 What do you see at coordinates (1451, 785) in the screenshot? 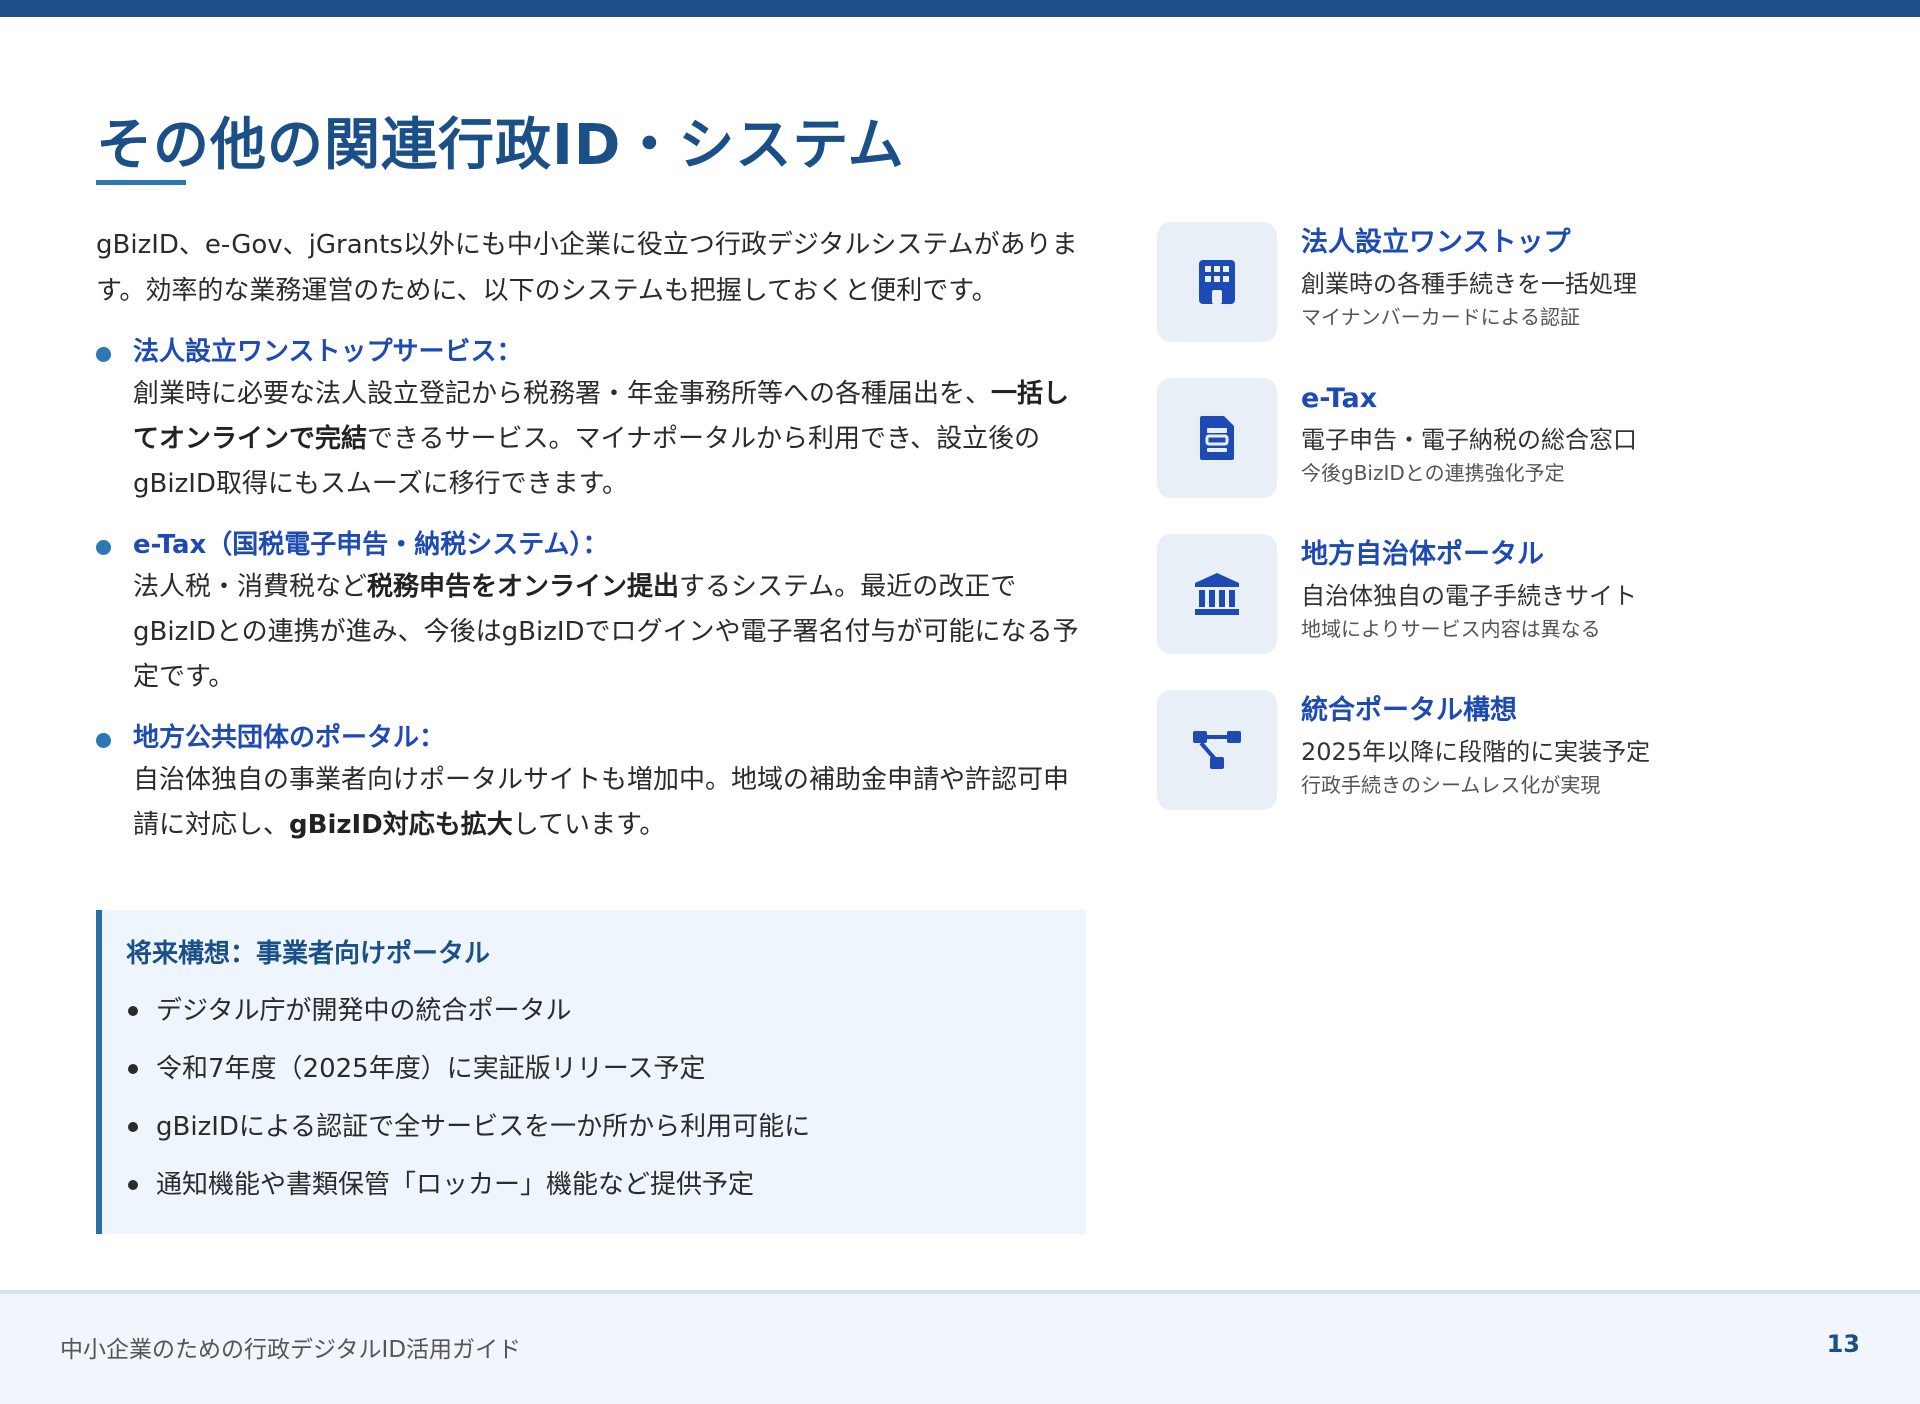
I see `card-subtext: 行政手続きのシームレス化が実現` at bounding box center [1451, 785].